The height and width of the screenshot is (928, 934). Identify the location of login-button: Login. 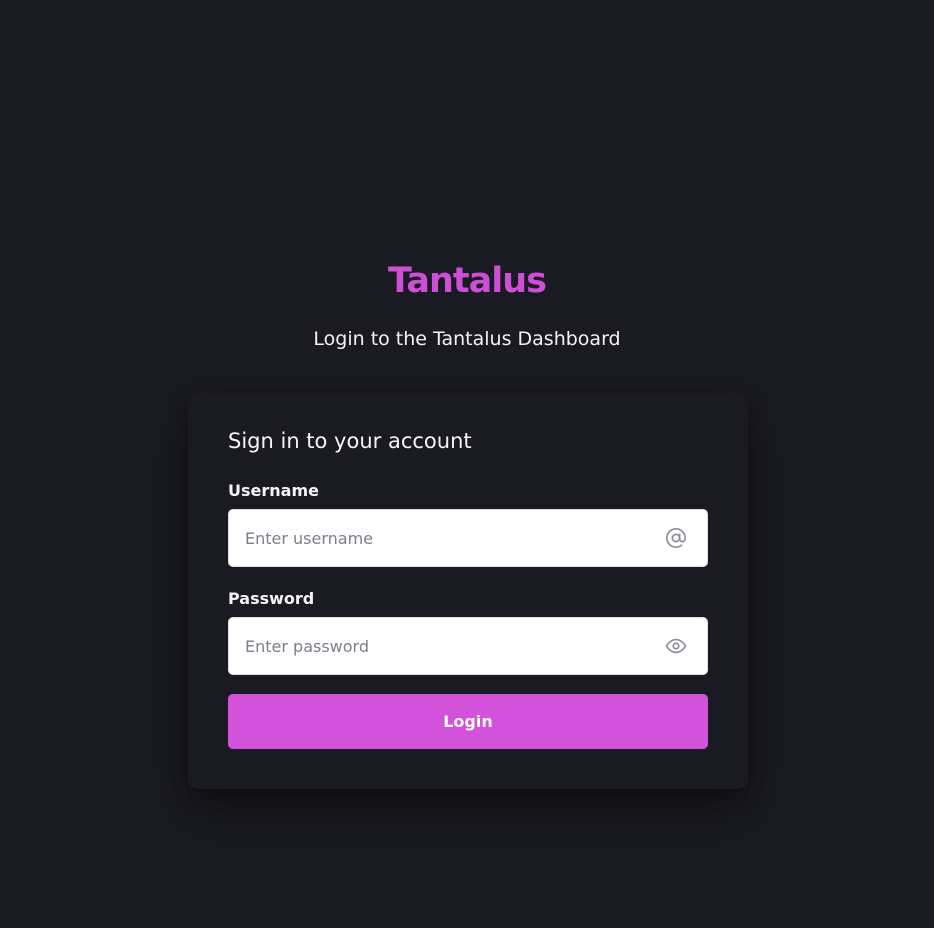
(468, 721).